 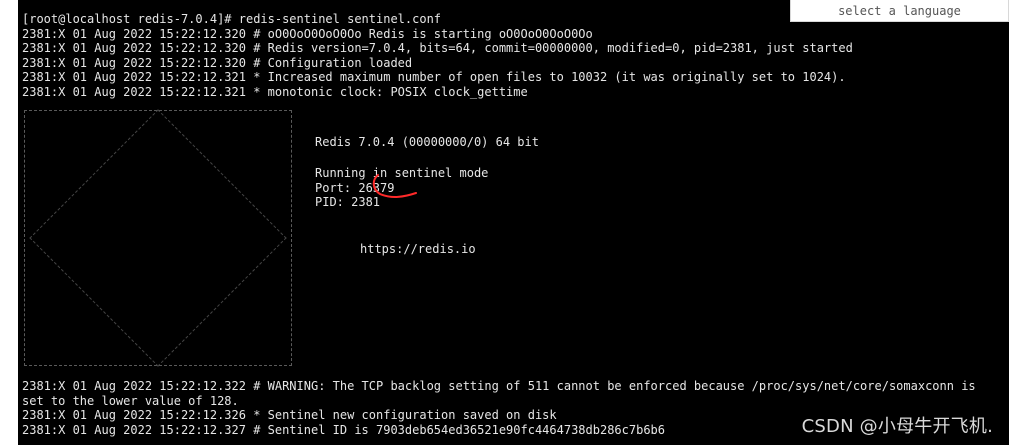 I want to click on language-selector: select a language, so click(x=899, y=11).